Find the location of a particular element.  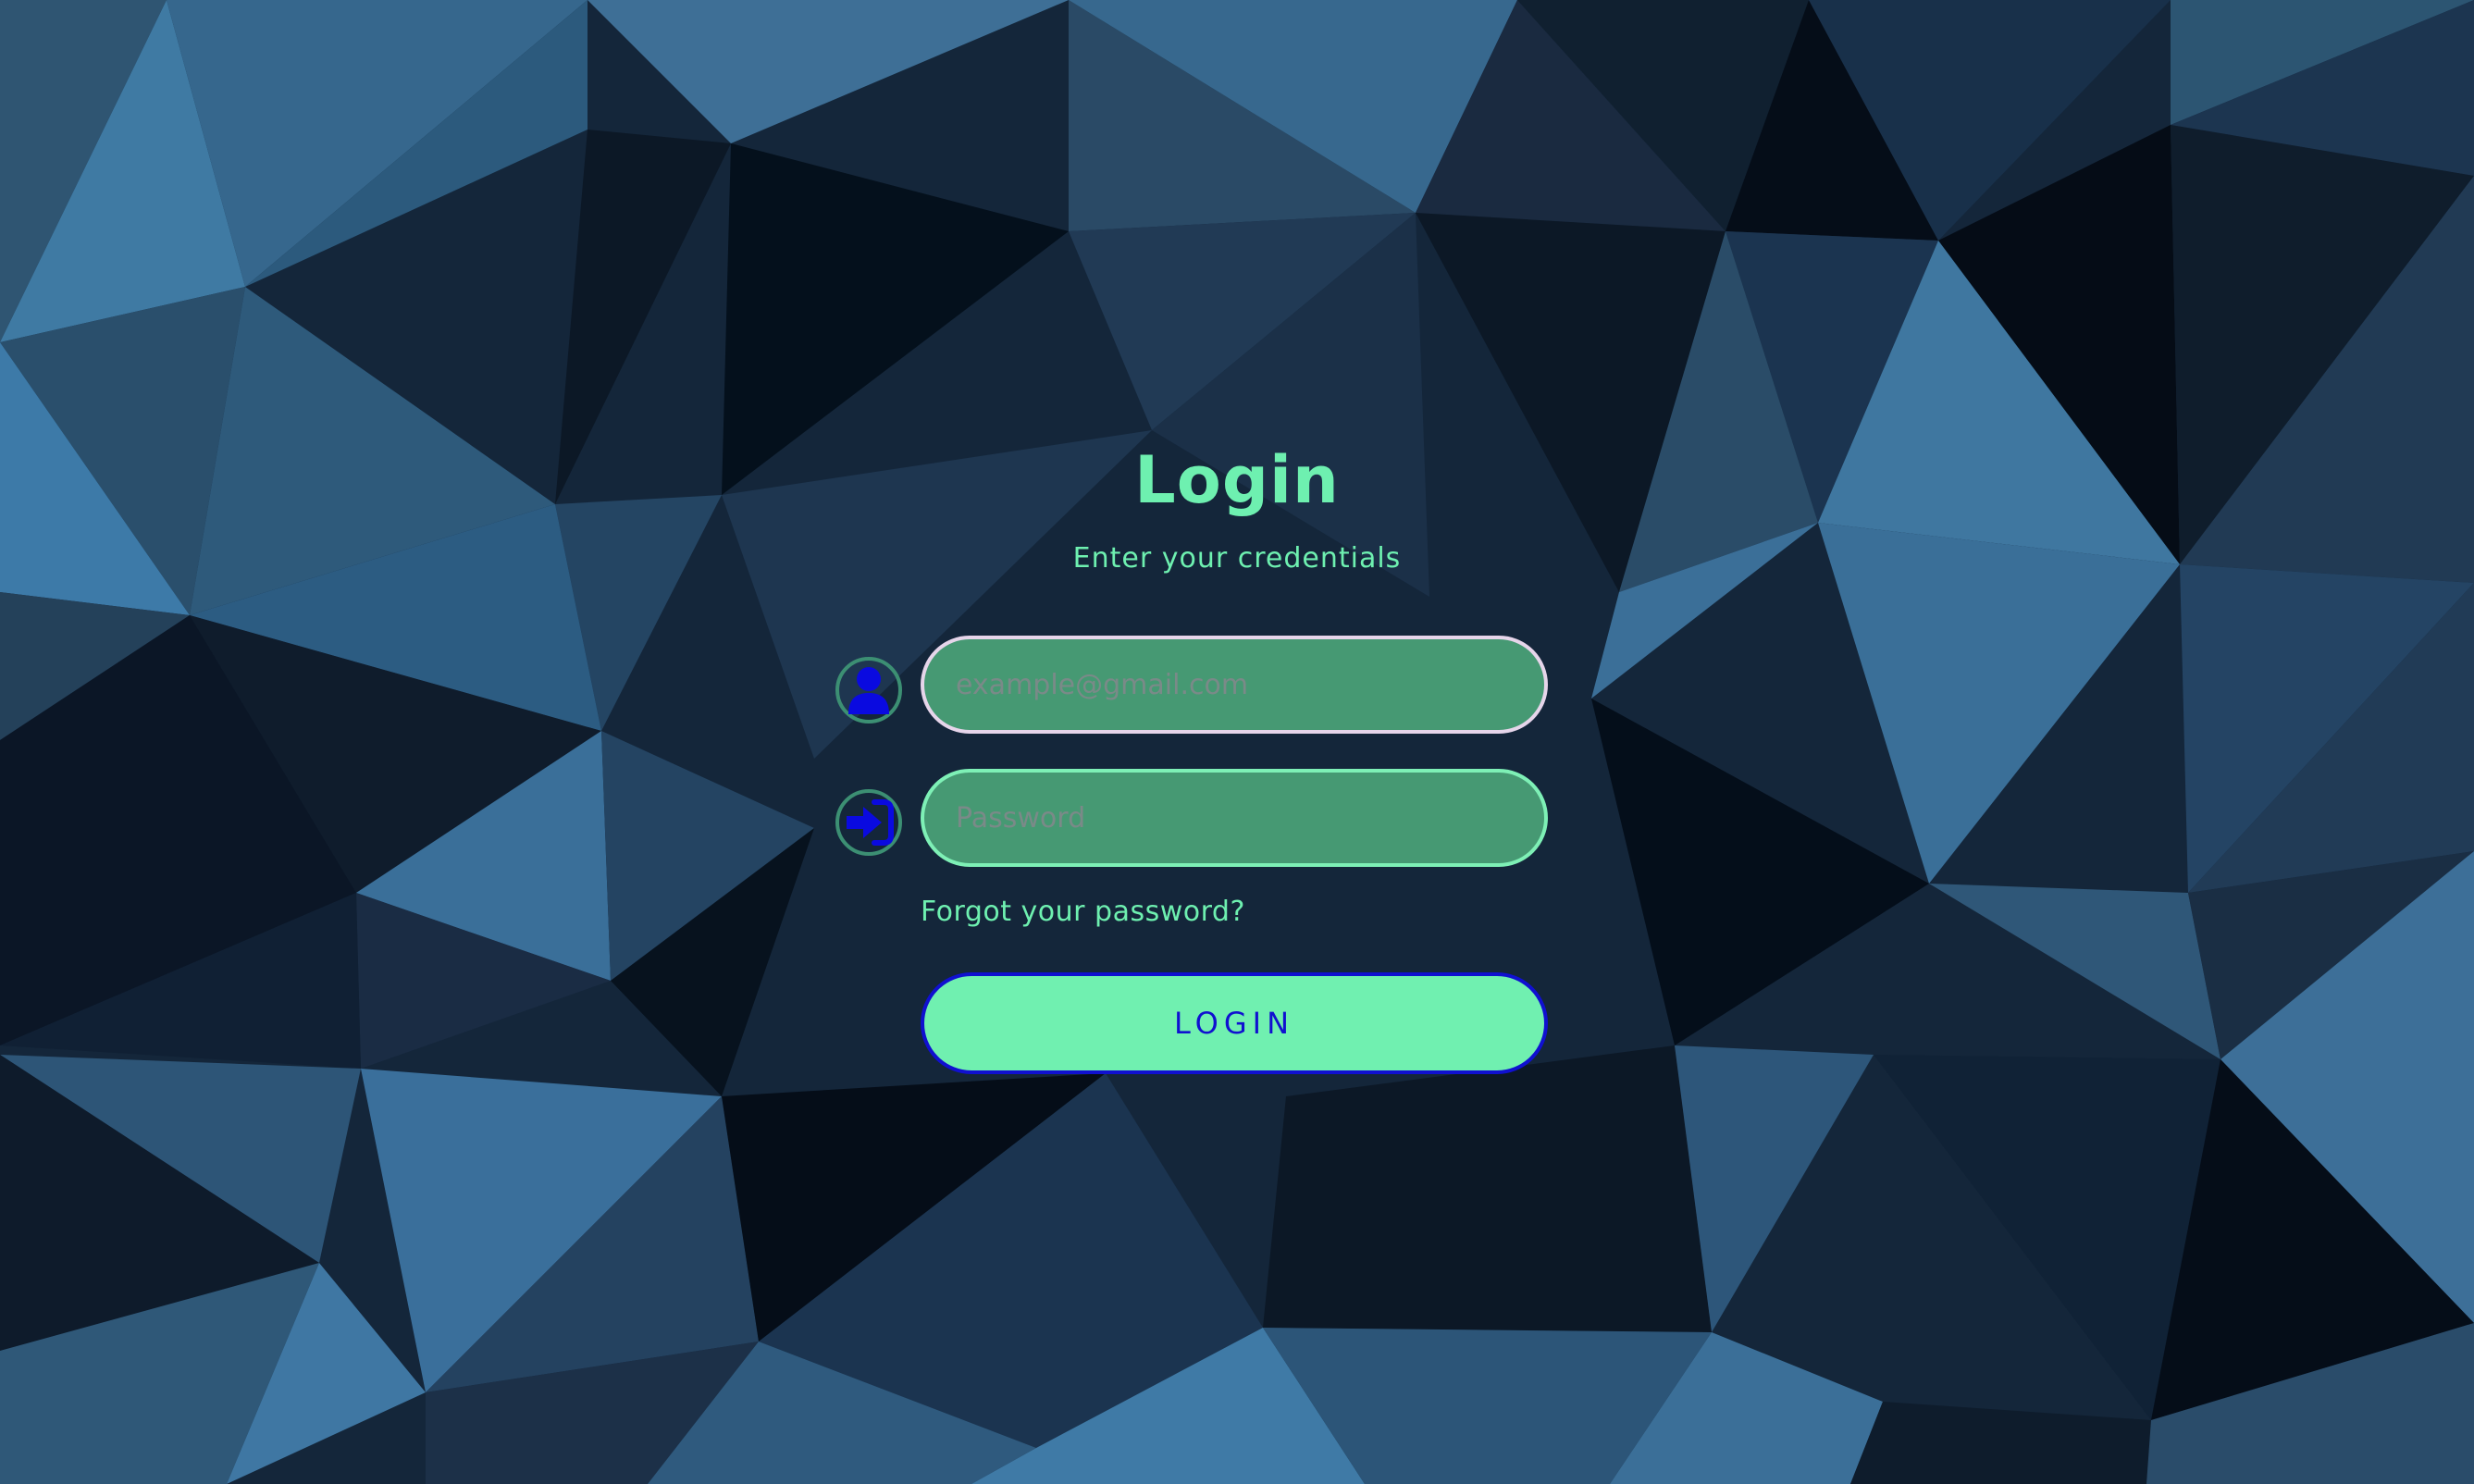

page-subtitle: Enter your credentials is located at coordinates (1237, 559).